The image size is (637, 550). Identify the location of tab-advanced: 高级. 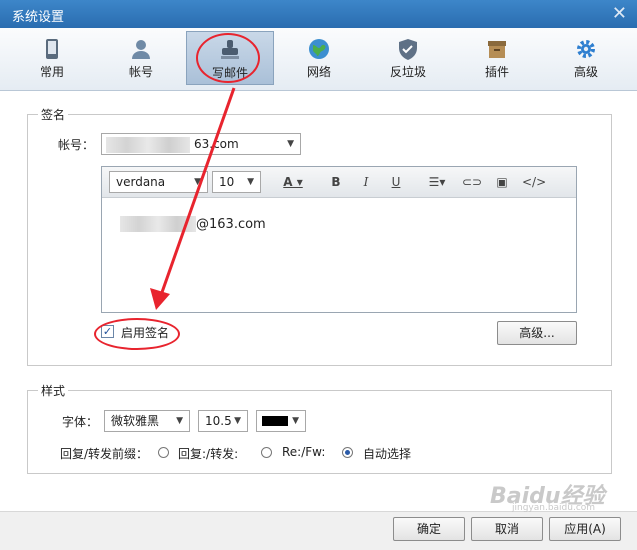
(586, 58).